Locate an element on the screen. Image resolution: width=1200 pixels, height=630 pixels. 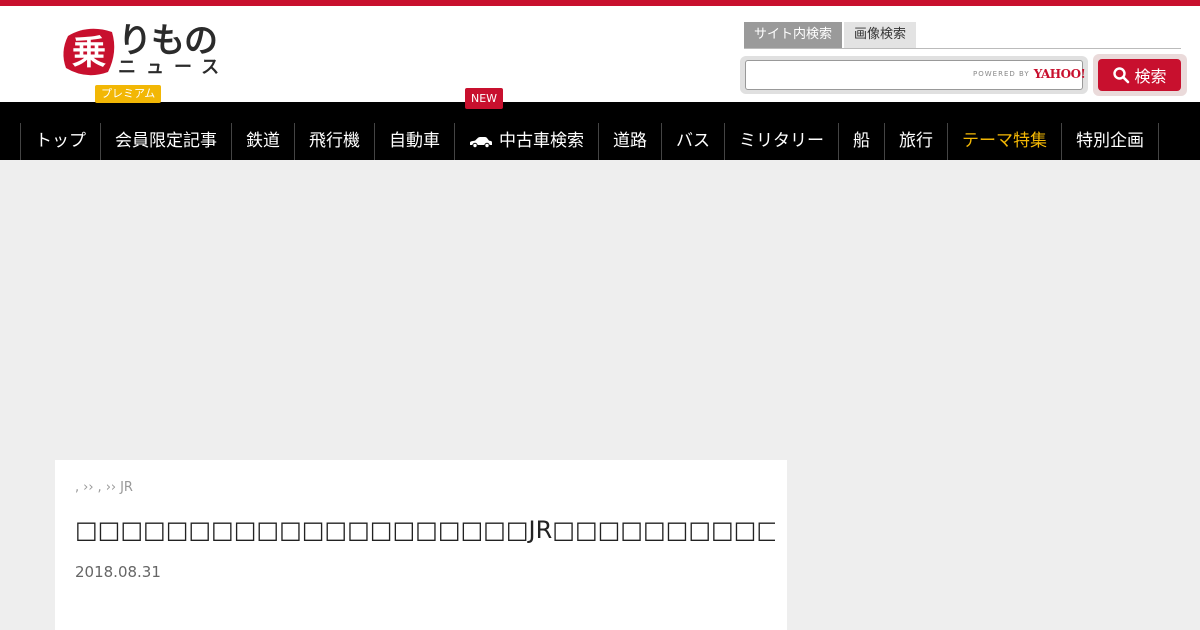
search-tabs: サイト内検索 画像検索 is located at coordinates (830, 35).